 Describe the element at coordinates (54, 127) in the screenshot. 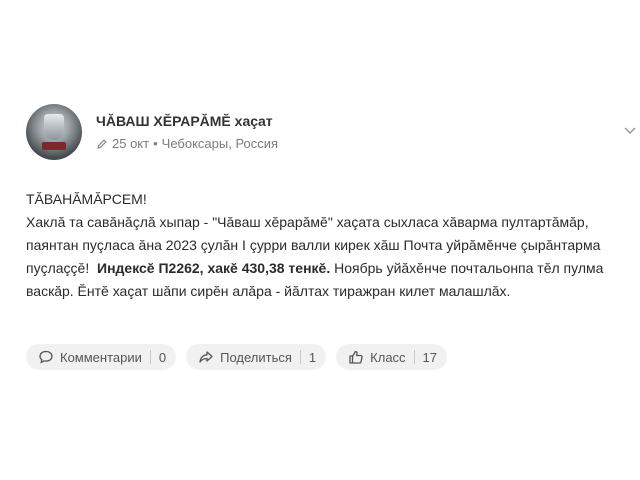

I see `avatar-trophy-shape` at that location.